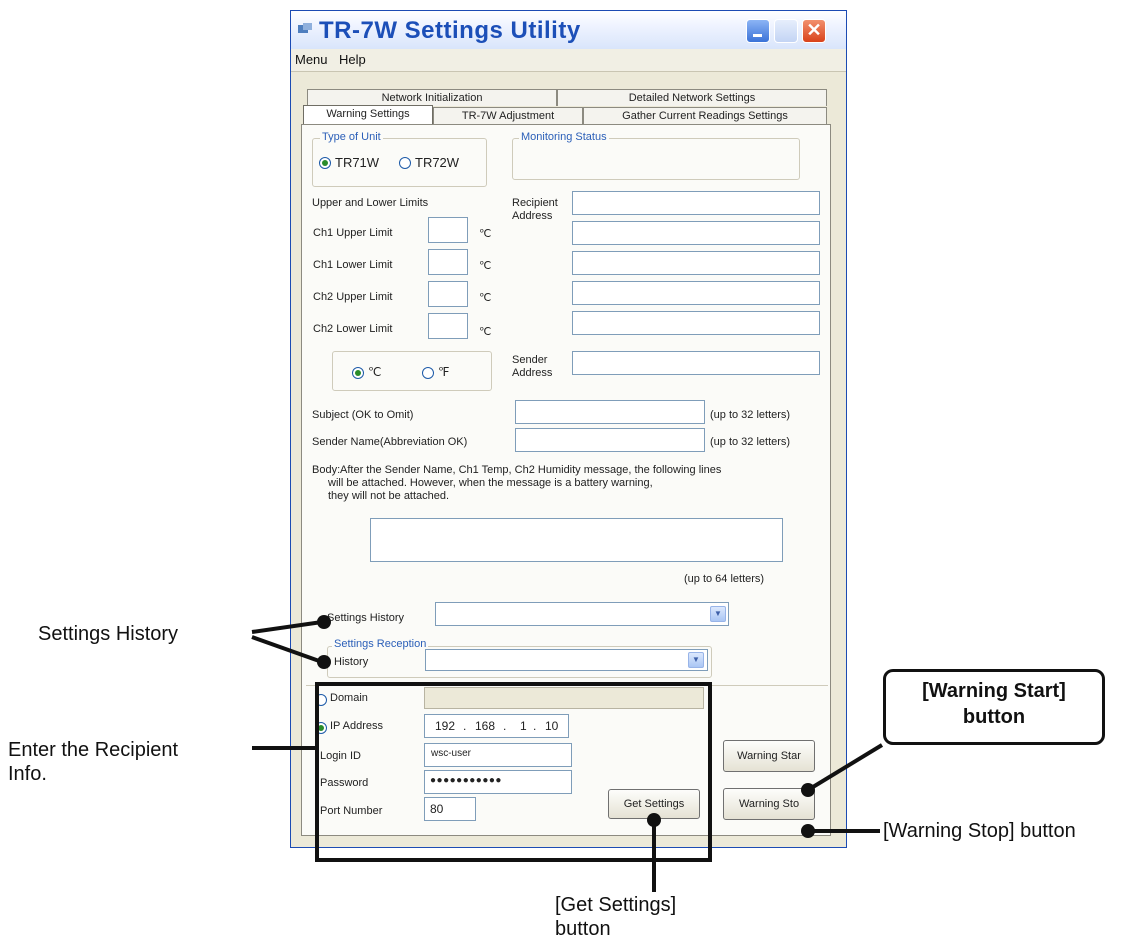  What do you see at coordinates (808, 790) in the screenshot?
I see `warning-start-dot` at bounding box center [808, 790].